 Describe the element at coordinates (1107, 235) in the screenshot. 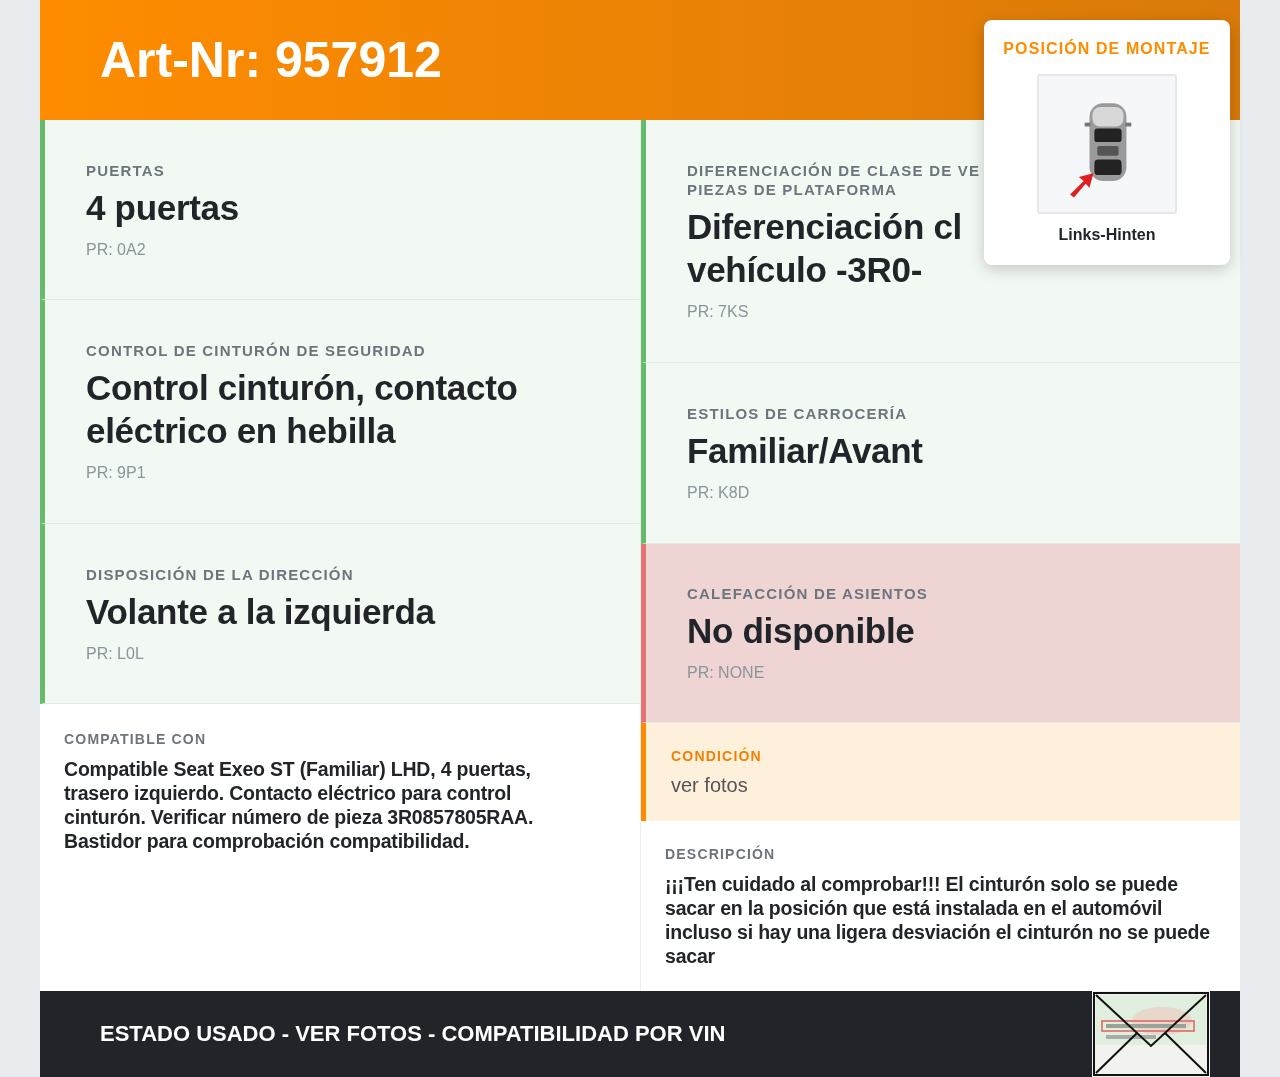

I see `mounting-caption: Links-Hinten` at that location.